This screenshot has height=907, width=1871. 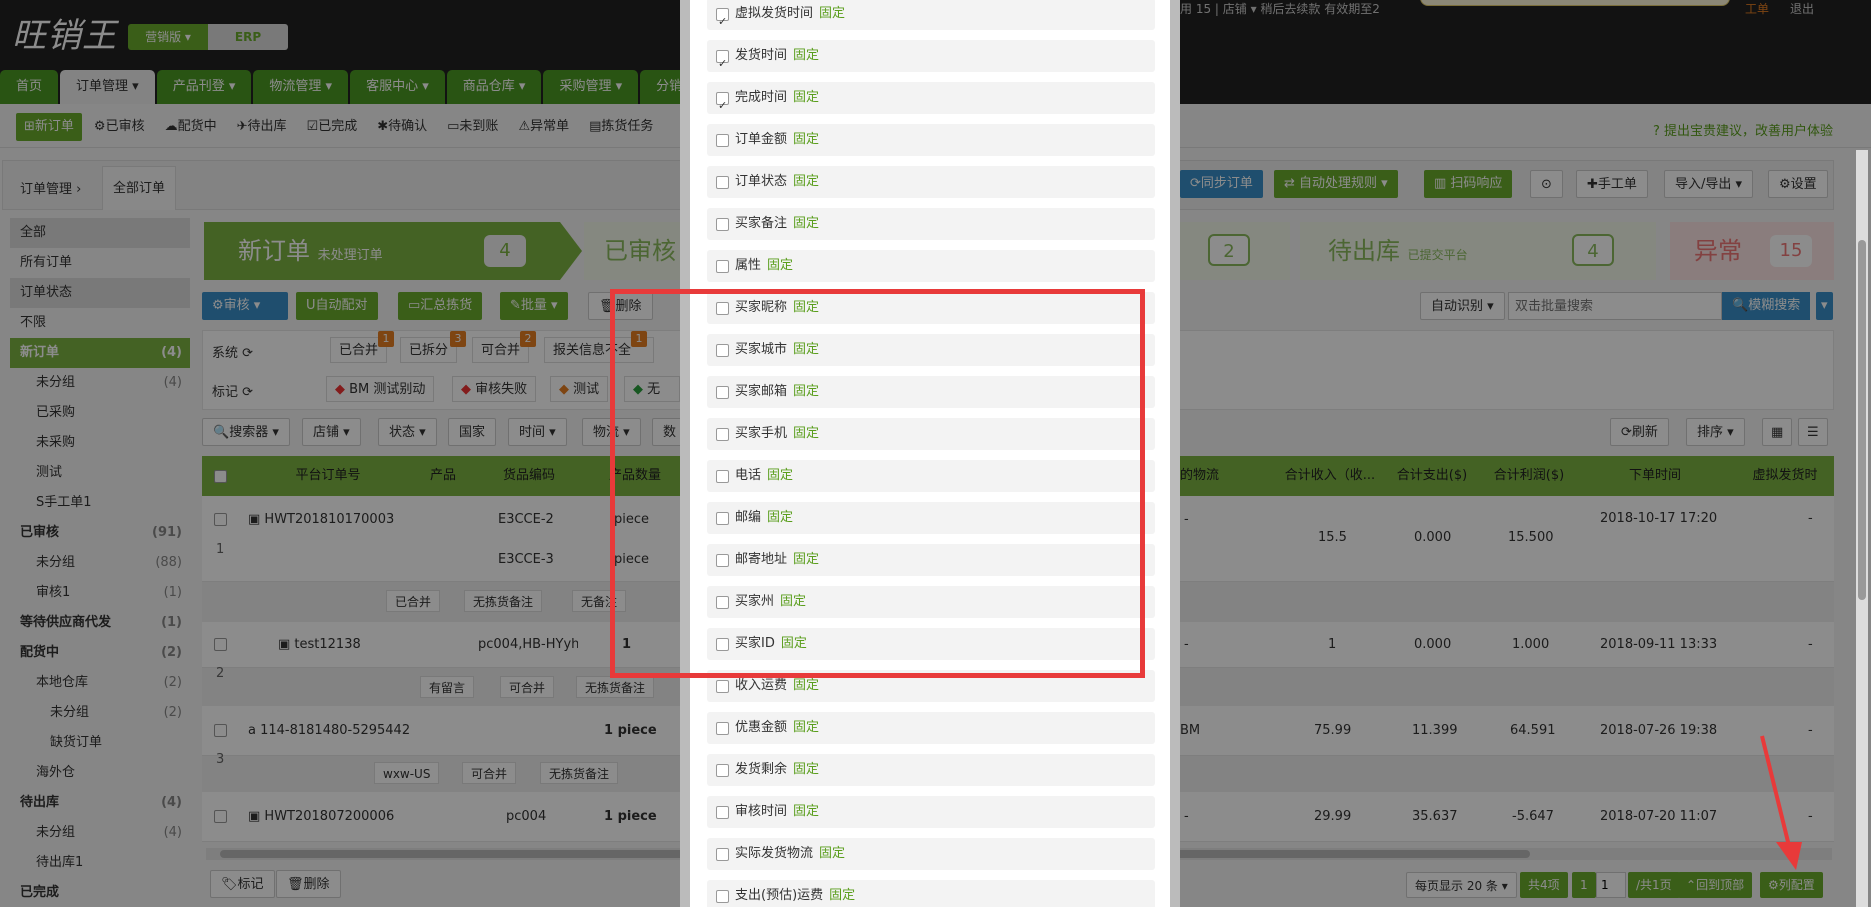 What do you see at coordinates (1781, 802) in the screenshot?
I see `red-arrow` at bounding box center [1781, 802].